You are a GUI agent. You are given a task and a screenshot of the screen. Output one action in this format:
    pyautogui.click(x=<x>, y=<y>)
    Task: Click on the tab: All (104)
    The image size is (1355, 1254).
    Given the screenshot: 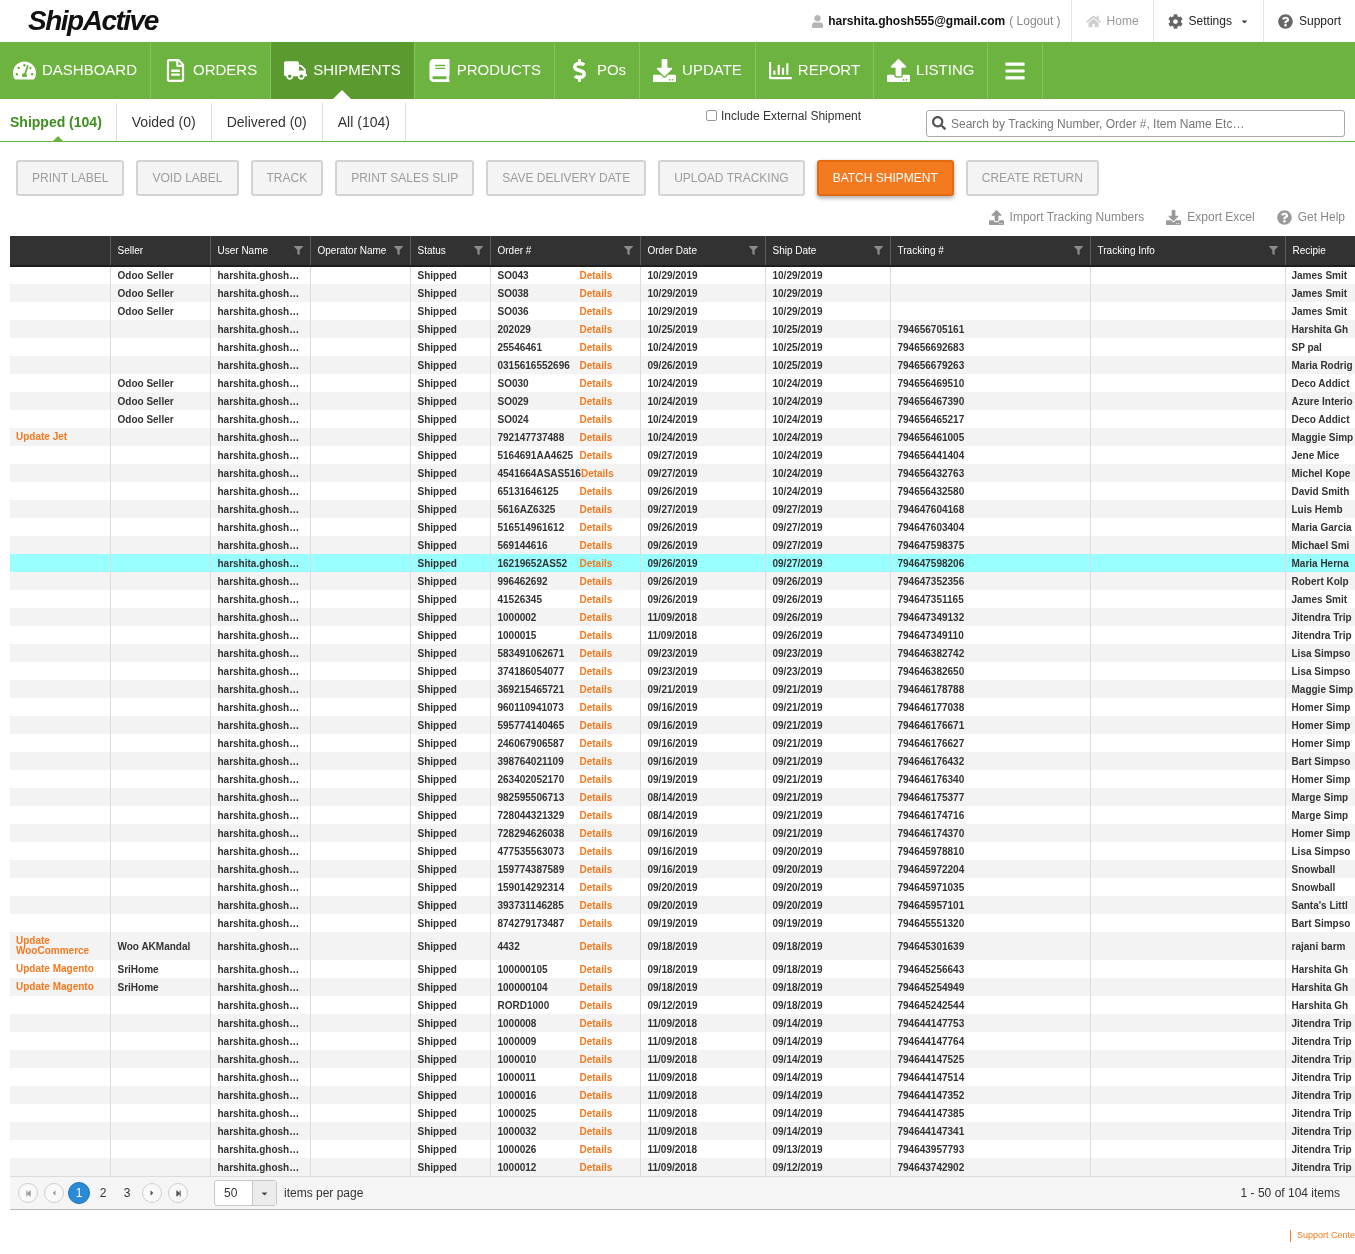 What is the action you would take?
    pyautogui.click(x=364, y=122)
    